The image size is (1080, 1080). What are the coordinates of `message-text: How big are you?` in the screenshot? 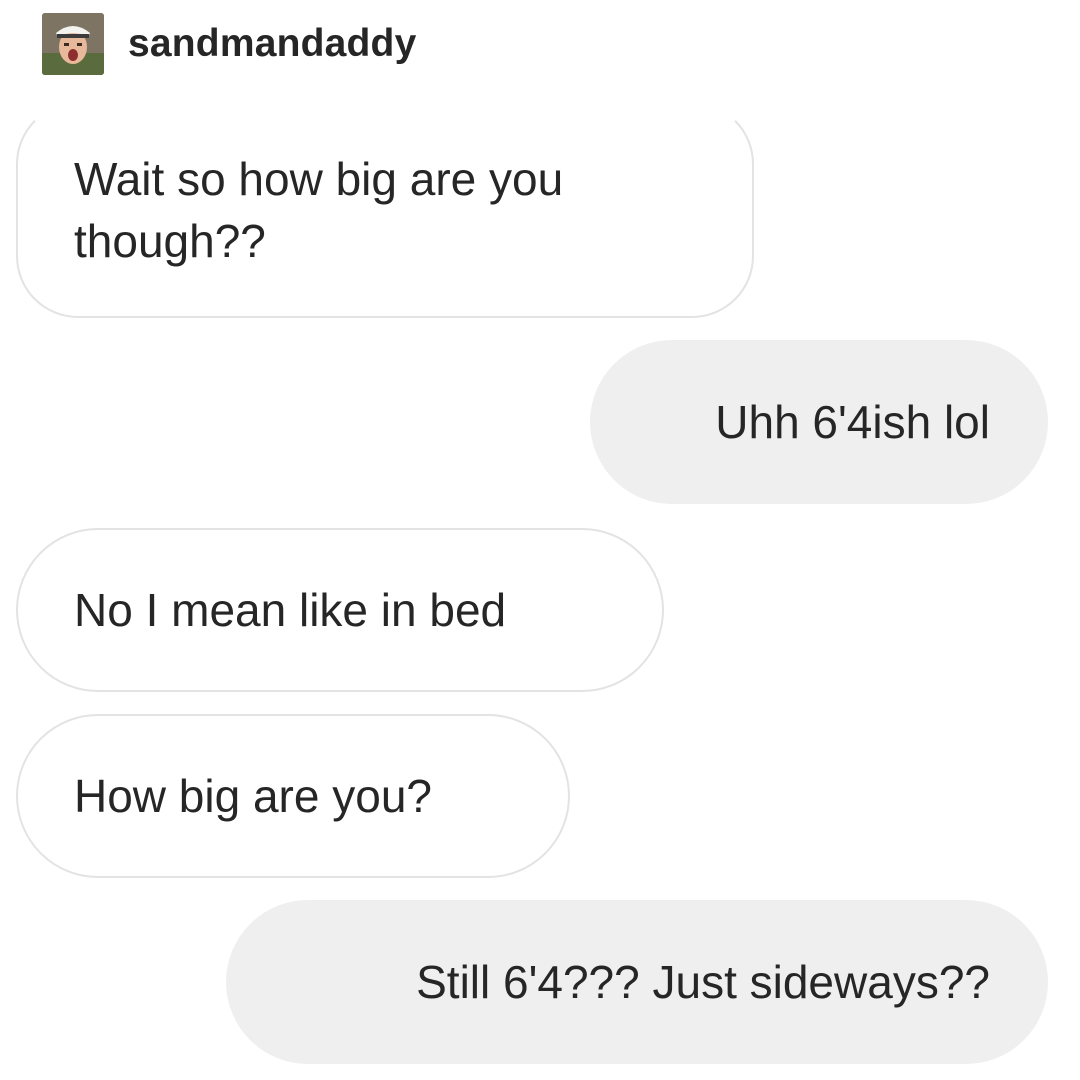 It's located at (253, 796).